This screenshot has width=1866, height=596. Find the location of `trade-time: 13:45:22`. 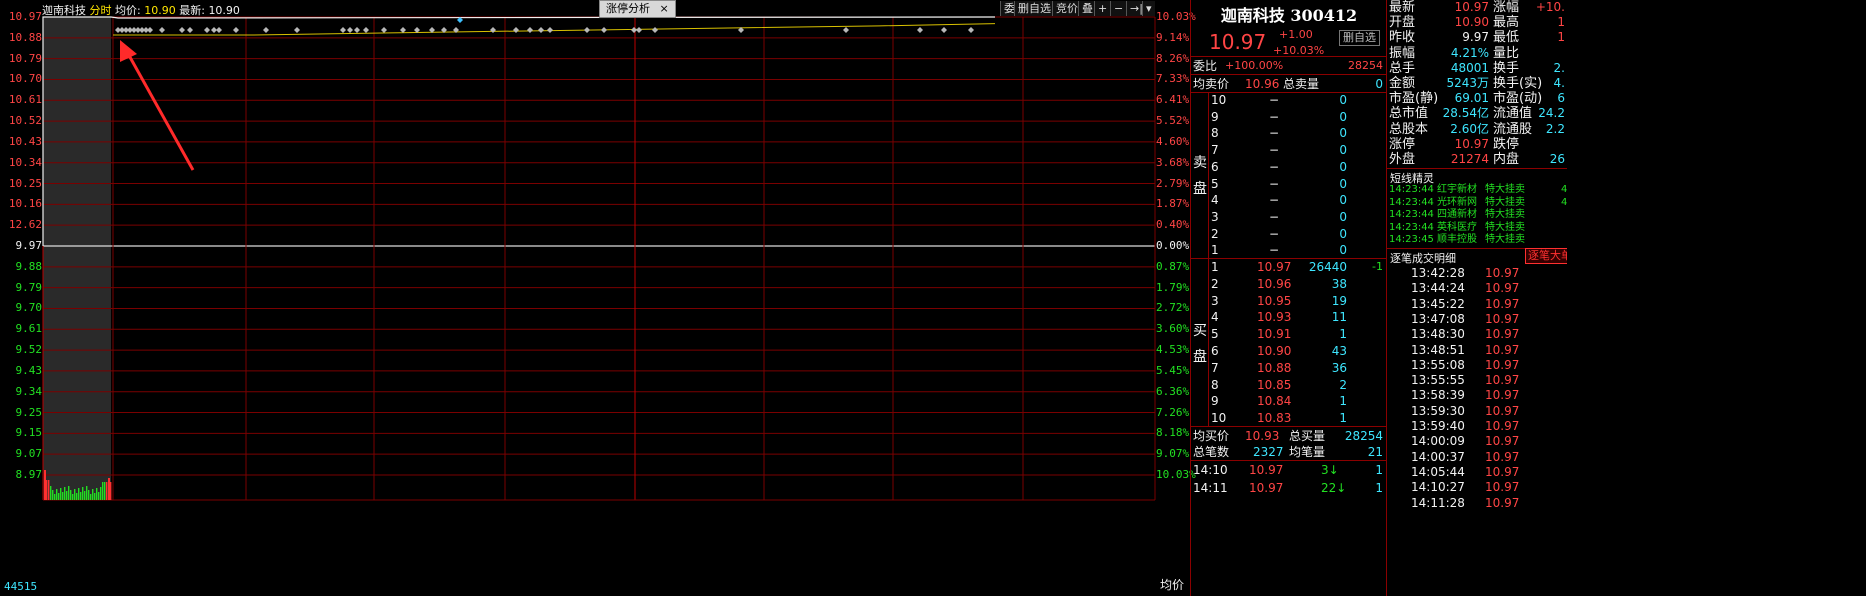

trade-time: 13:45:22 is located at coordinates (1438, 303).